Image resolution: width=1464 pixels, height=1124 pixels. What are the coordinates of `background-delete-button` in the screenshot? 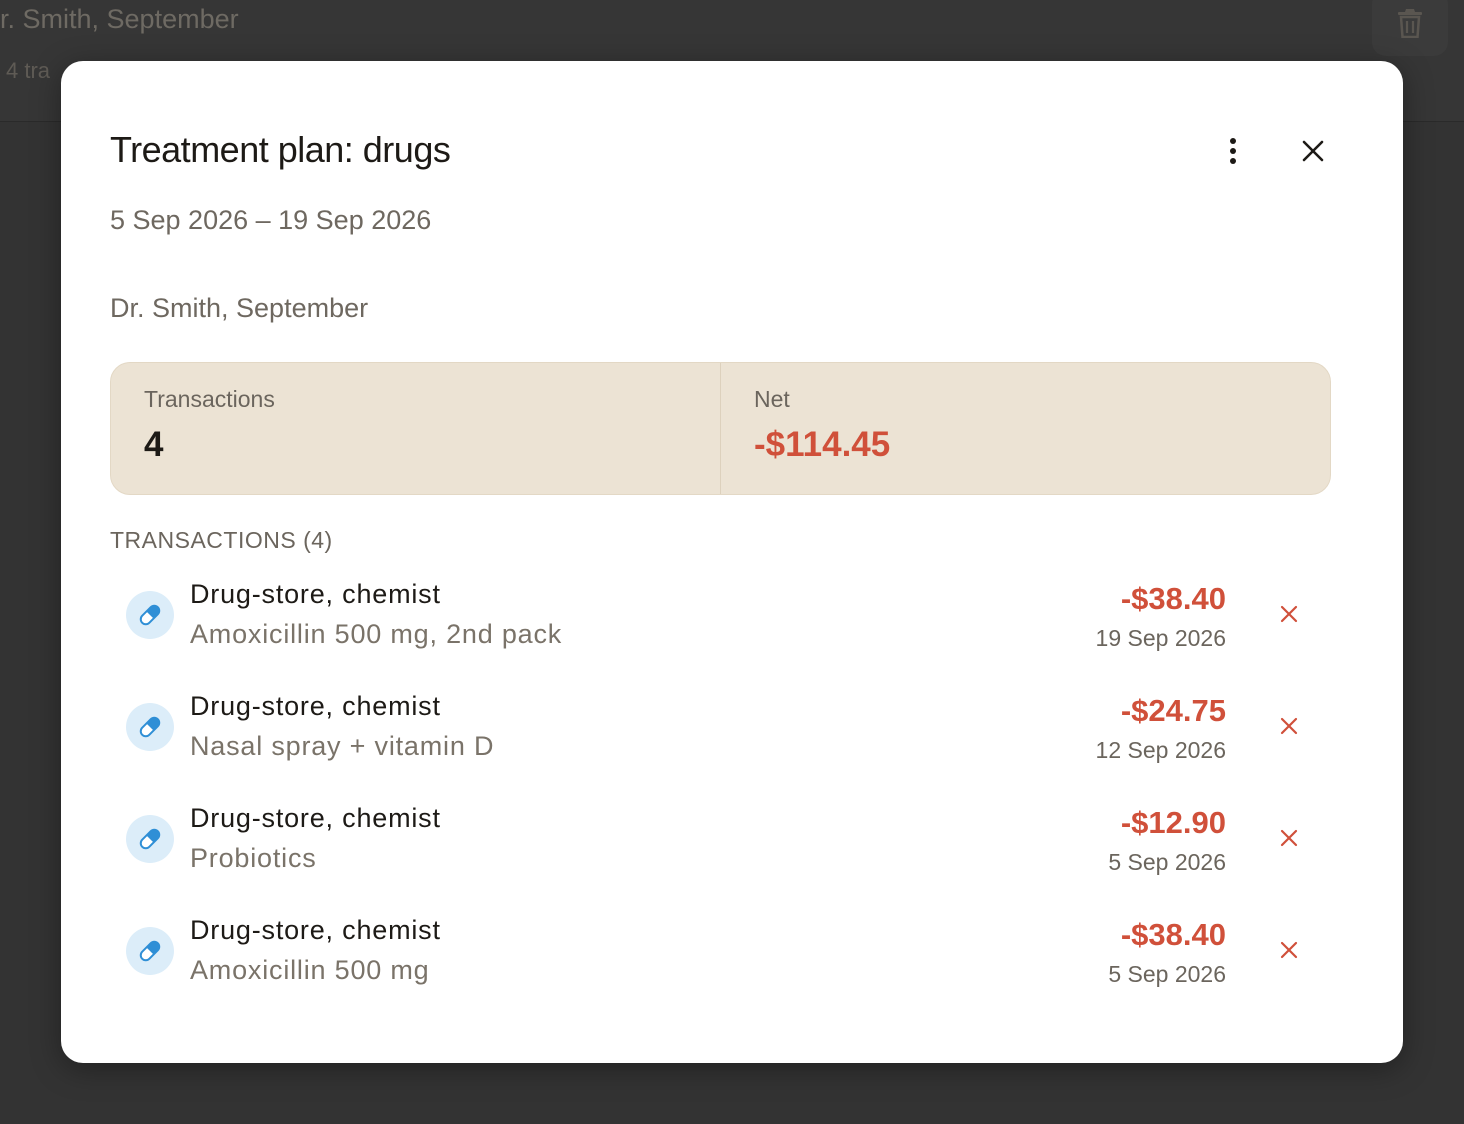 It's located at (1410, 28).